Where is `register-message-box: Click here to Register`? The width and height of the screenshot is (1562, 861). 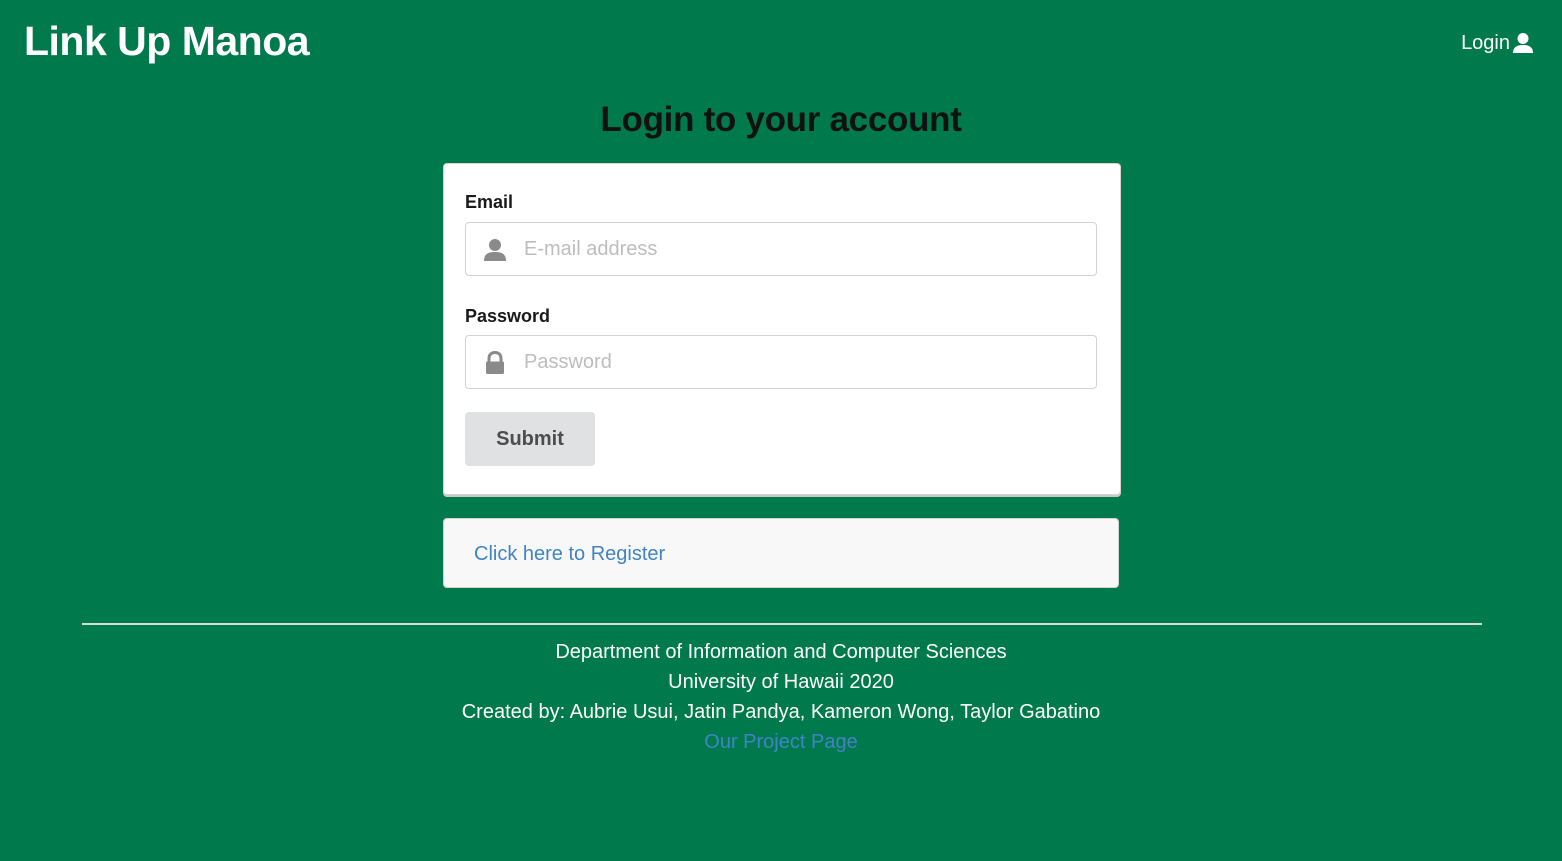 register-message-box: Click here to Register is located at coordinates (781, 553).